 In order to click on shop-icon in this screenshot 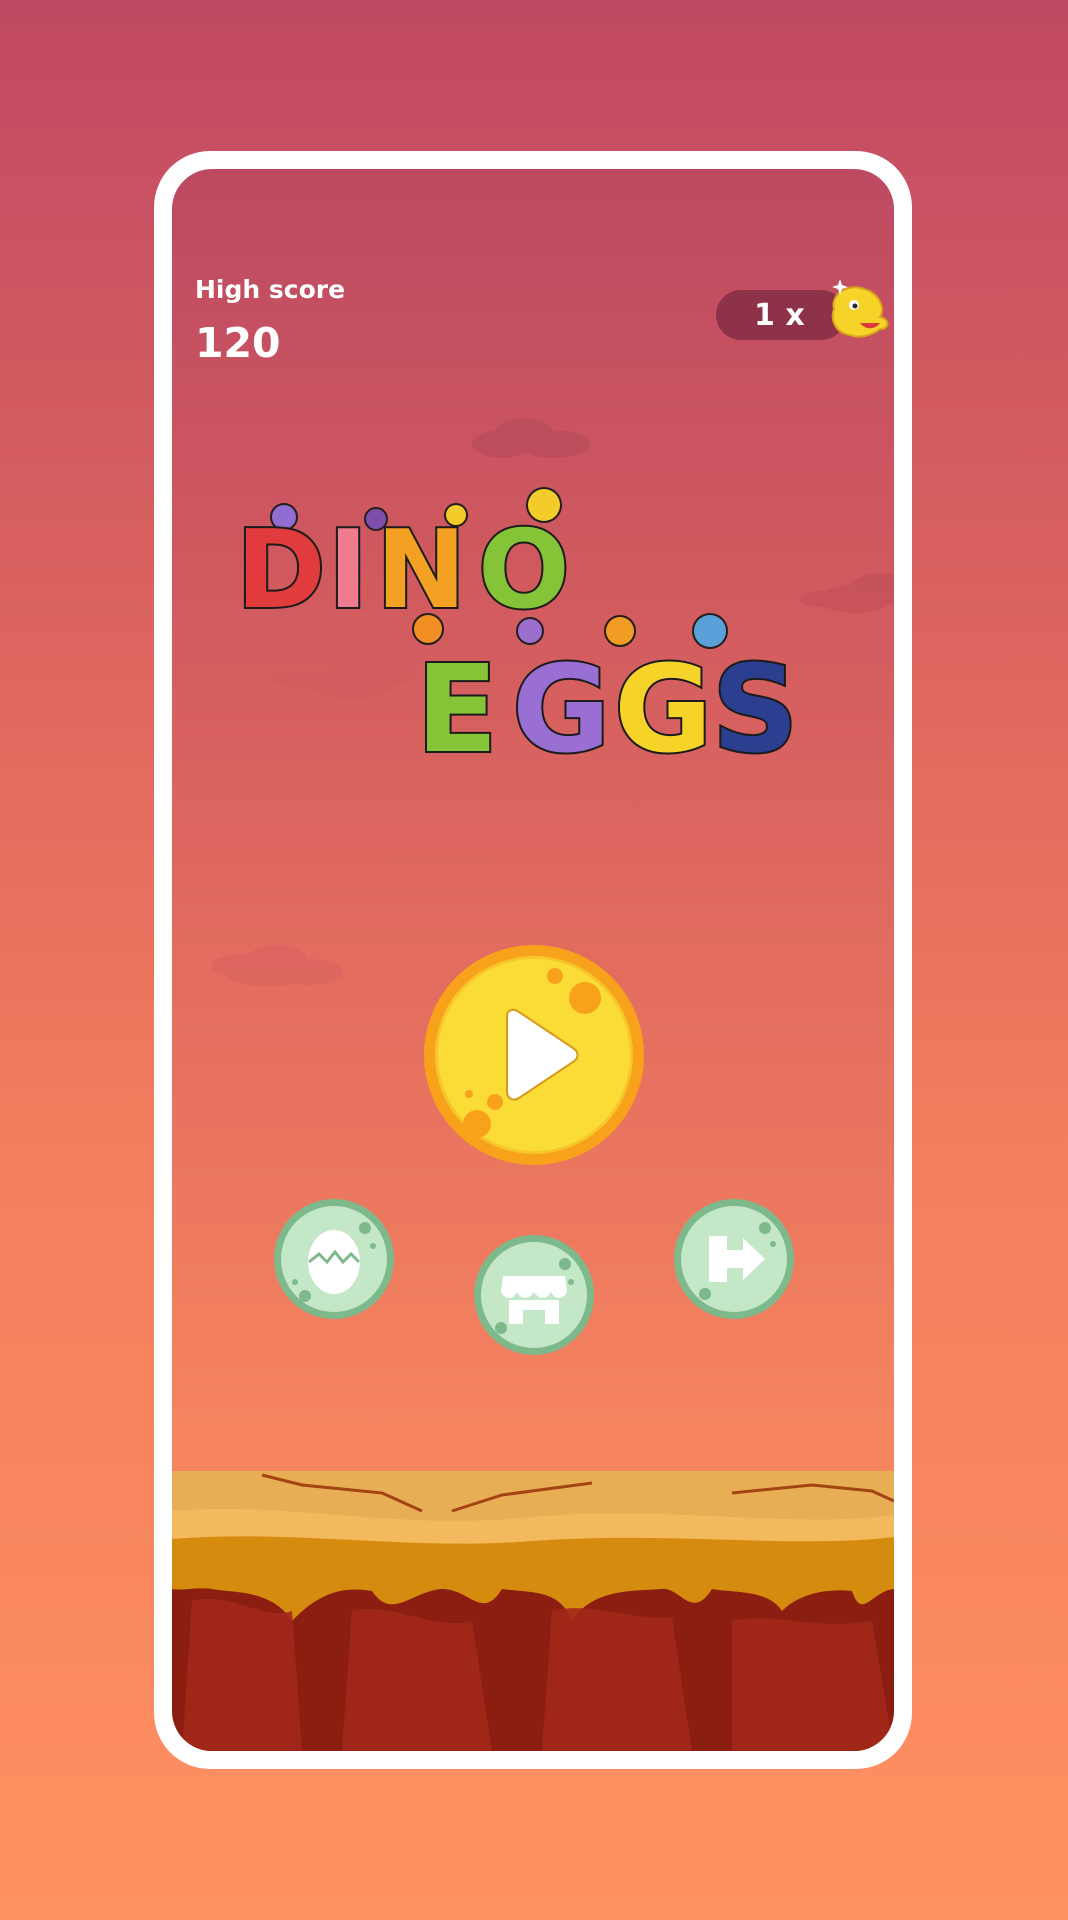, I will do `click(534, 1296)`.